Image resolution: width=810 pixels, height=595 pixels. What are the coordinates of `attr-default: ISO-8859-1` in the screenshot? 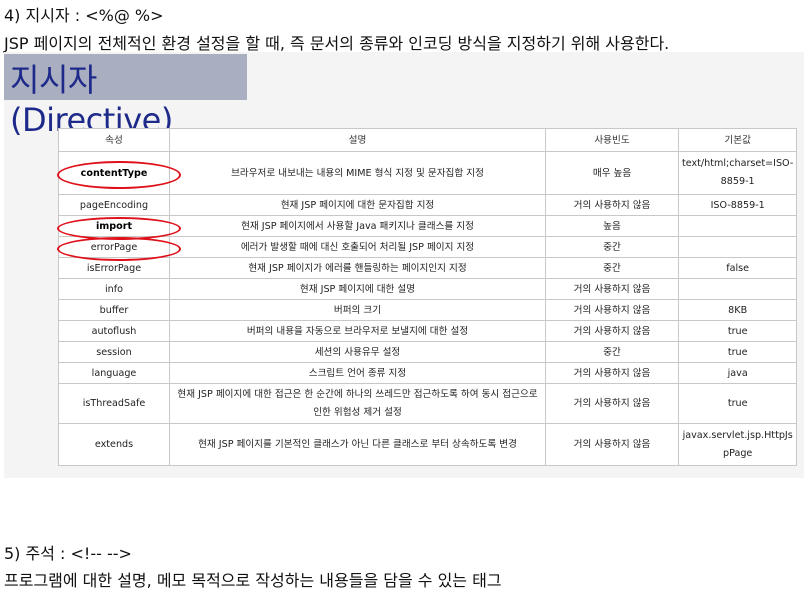 It's located at (737, 205).